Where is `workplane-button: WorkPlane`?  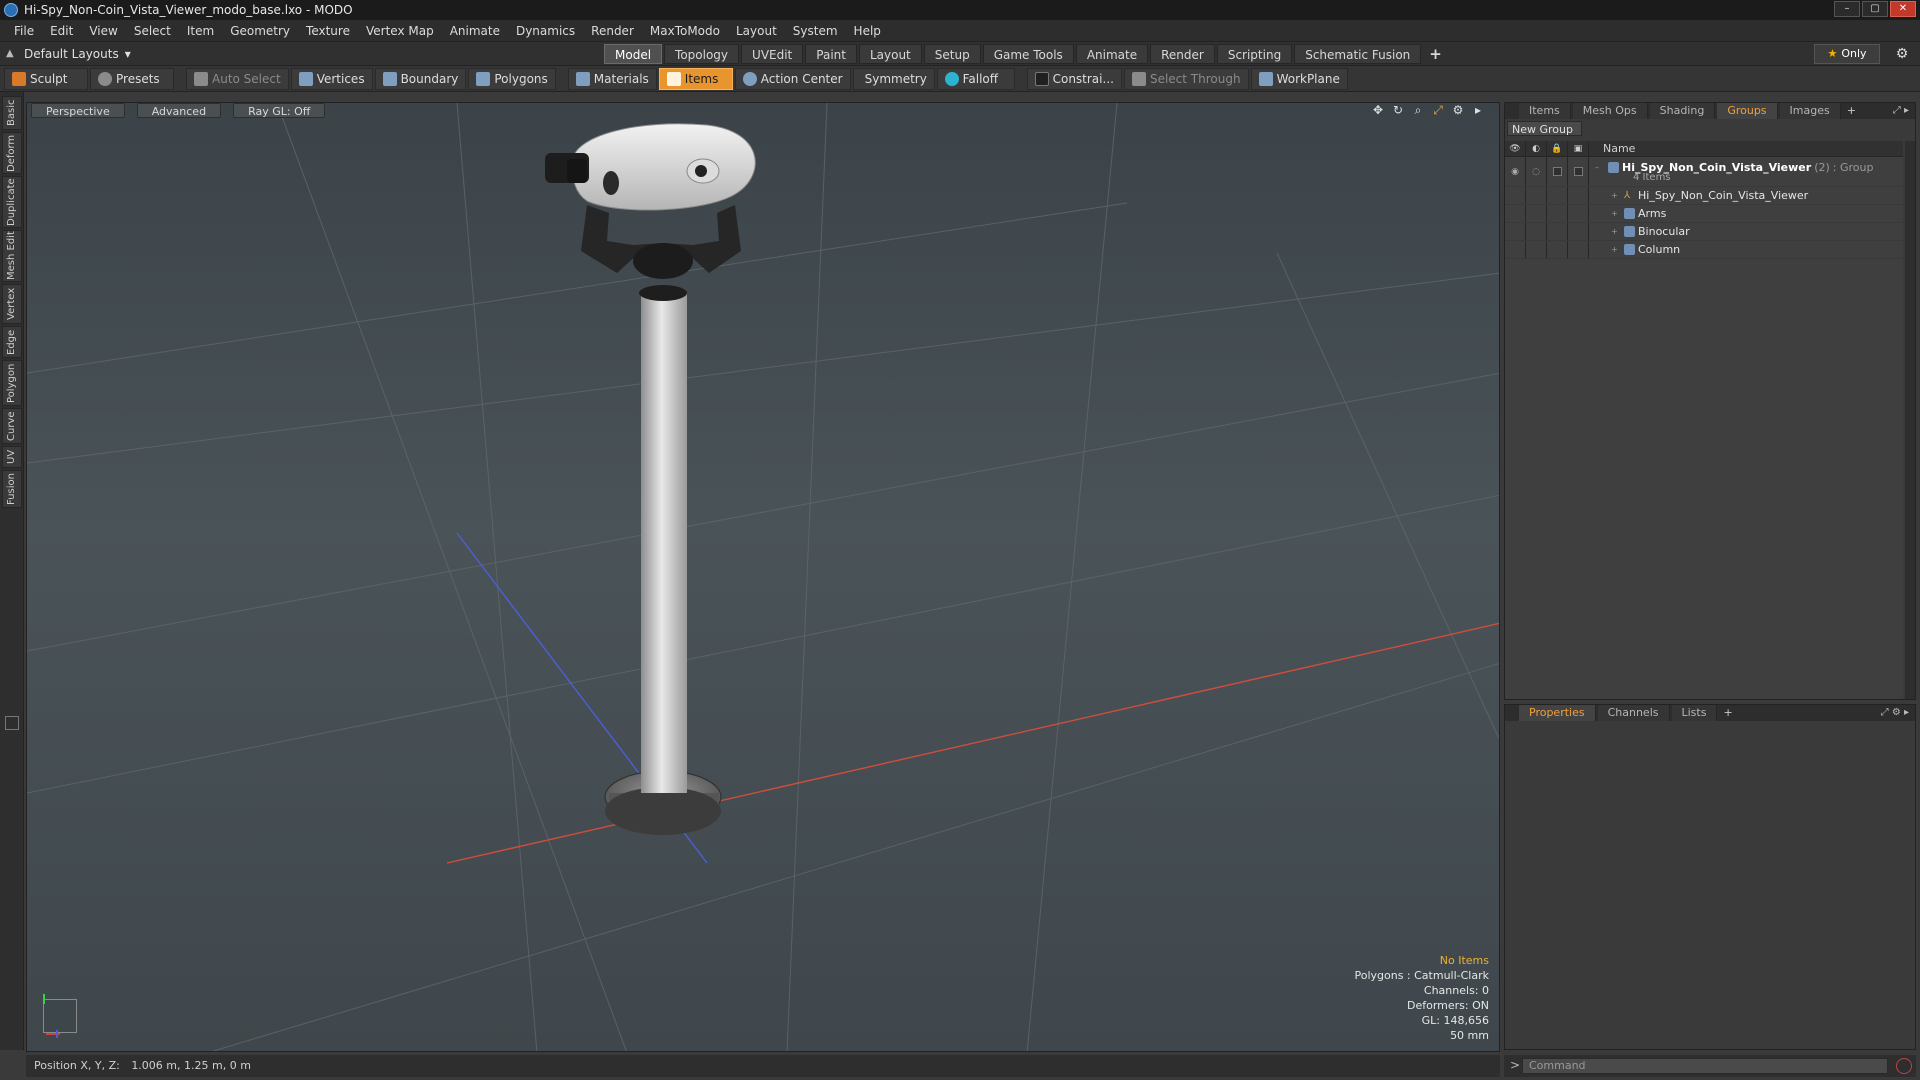 workplane-button: WorkPlane is located at coordinates (1299, 78).